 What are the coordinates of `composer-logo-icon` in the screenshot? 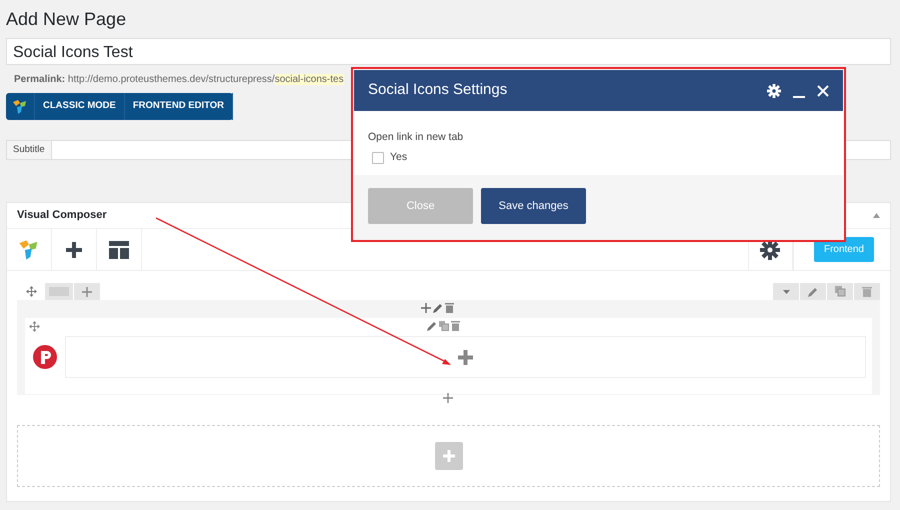 It's located at (29, 249).